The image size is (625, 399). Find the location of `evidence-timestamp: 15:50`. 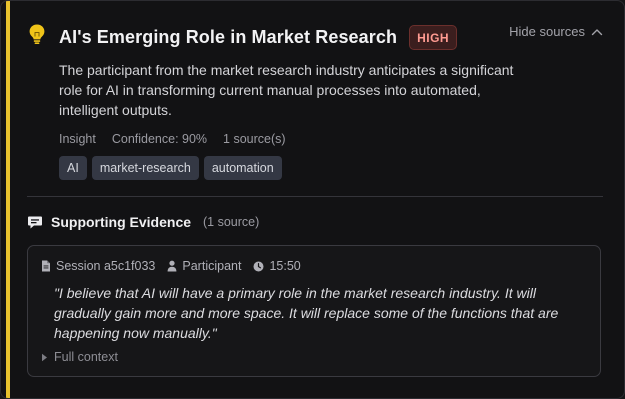

evidence-timestamp: 15:50 is located at coordinates (277, 266).